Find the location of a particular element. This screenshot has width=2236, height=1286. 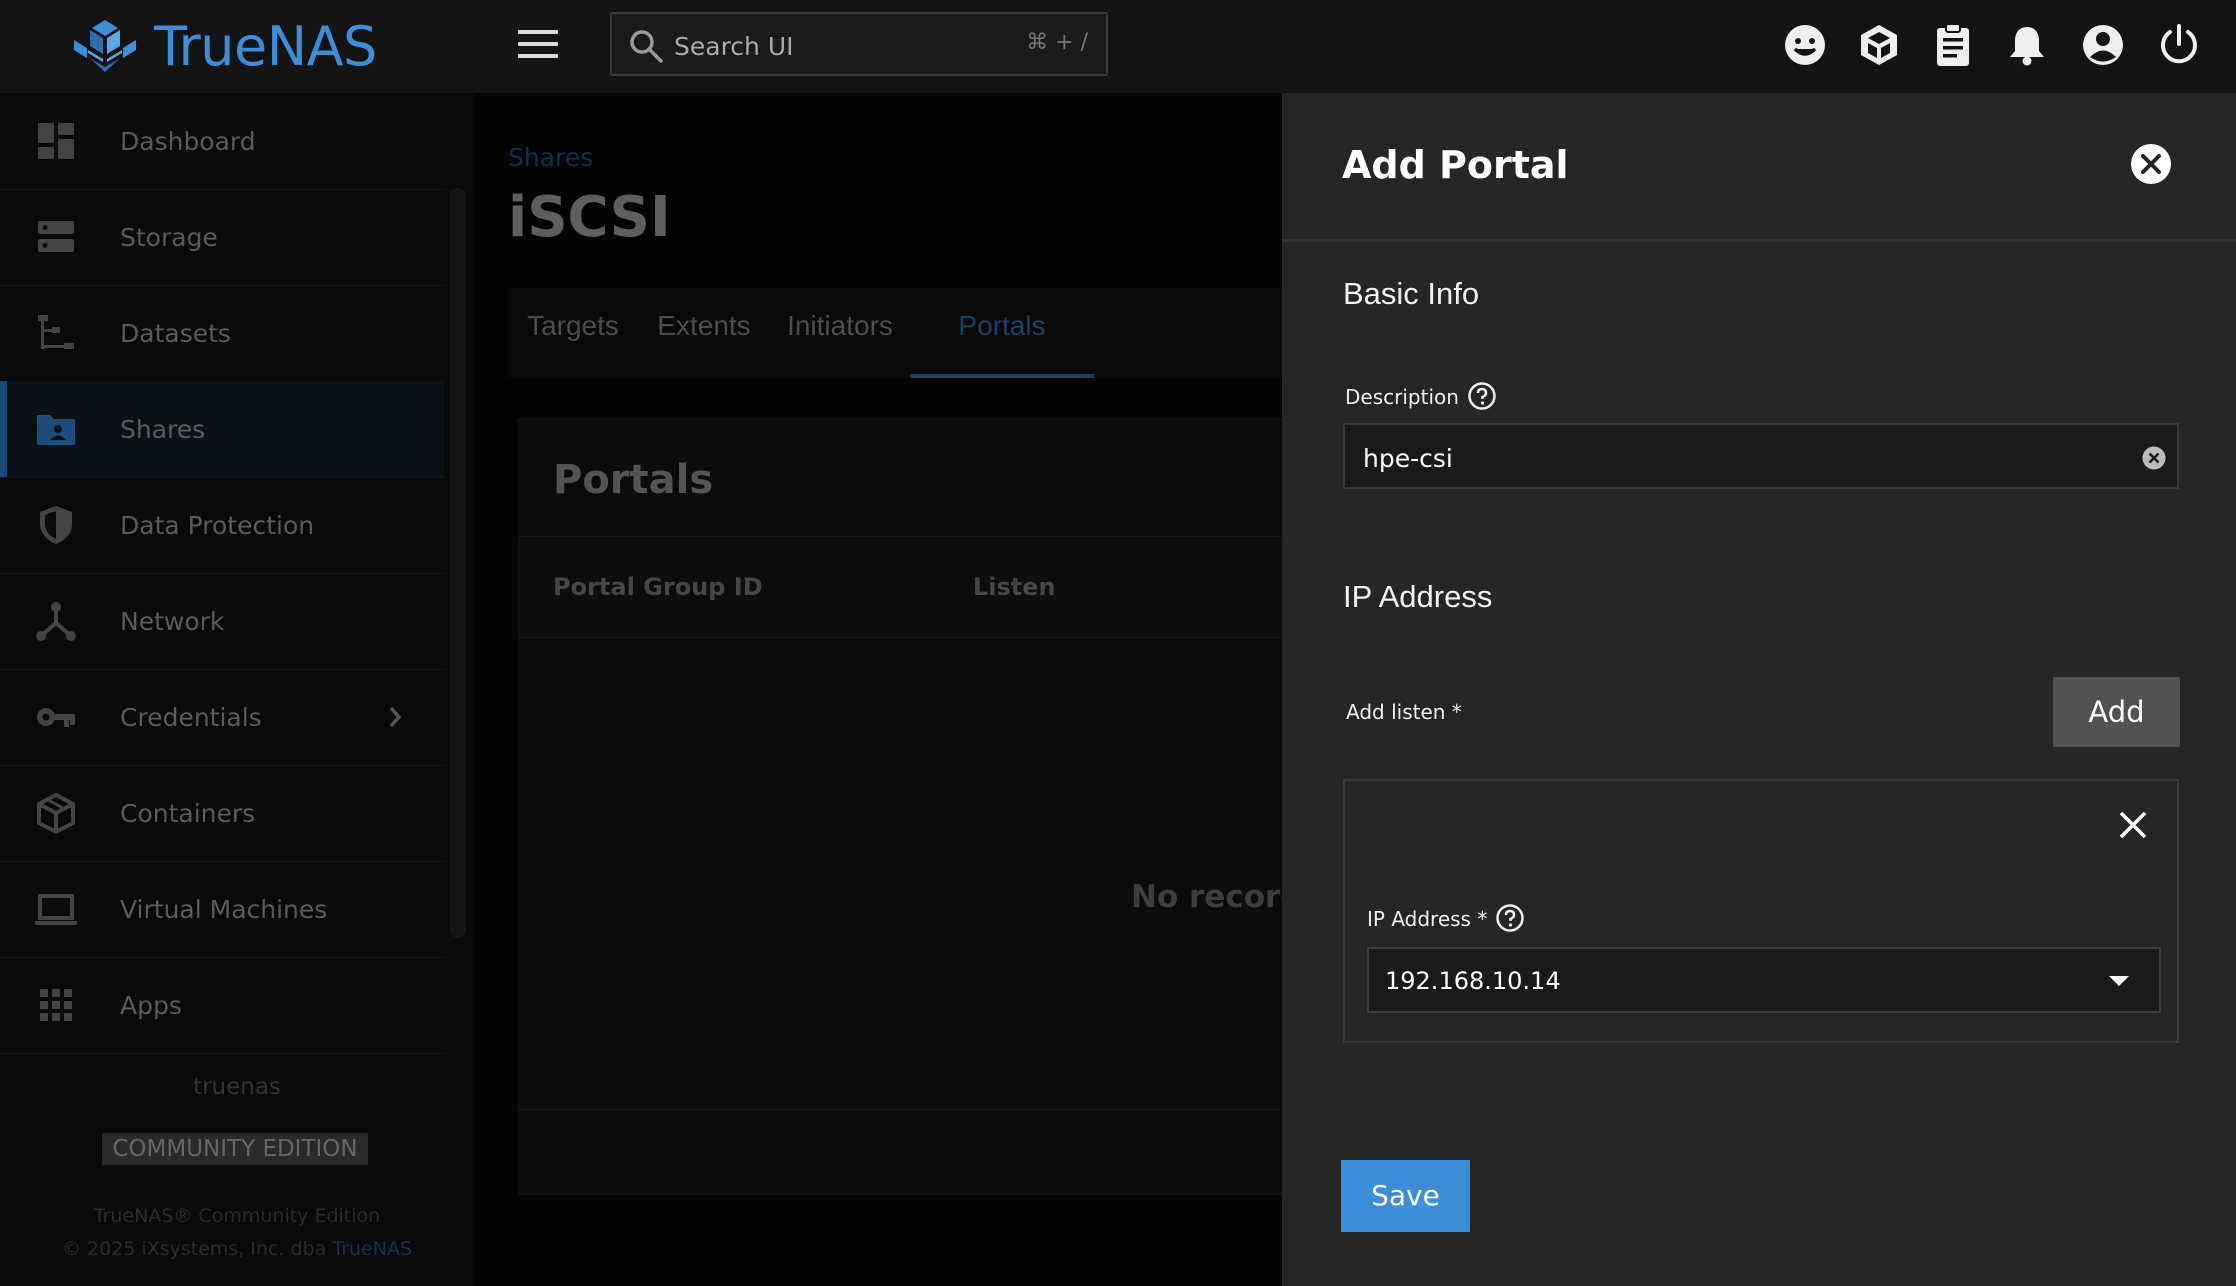

close-circle-icon is located at coordinates (2151, 164).